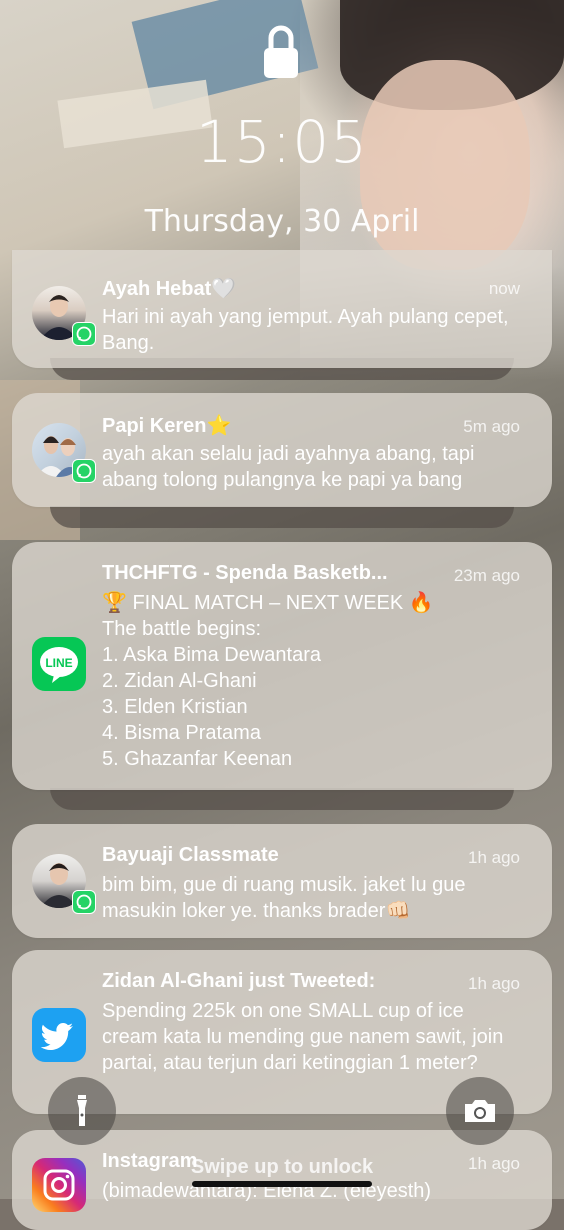  I want to click on lockscreen-clock: 15:05, so click(282, 142).